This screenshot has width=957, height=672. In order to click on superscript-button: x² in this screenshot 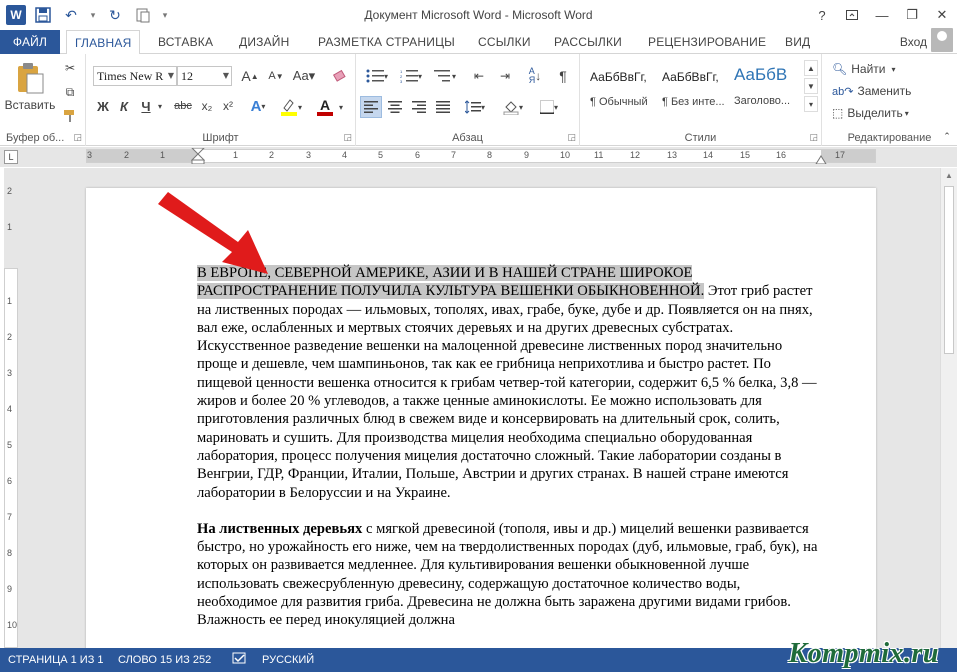, I will do `click(228, 106)`.